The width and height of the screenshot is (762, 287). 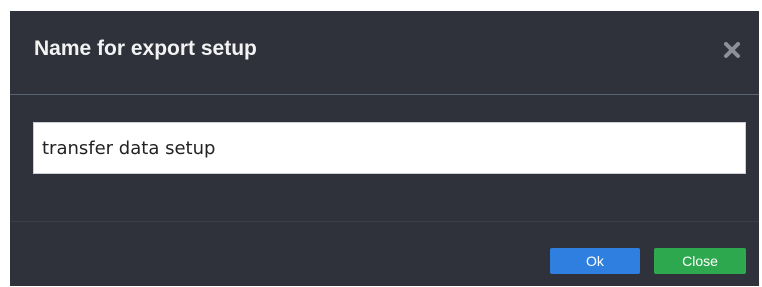 What do you see at coordinates (595, 261) in the screenshot?
I see `ok-button: Ok` at bounding box center [595, 261].